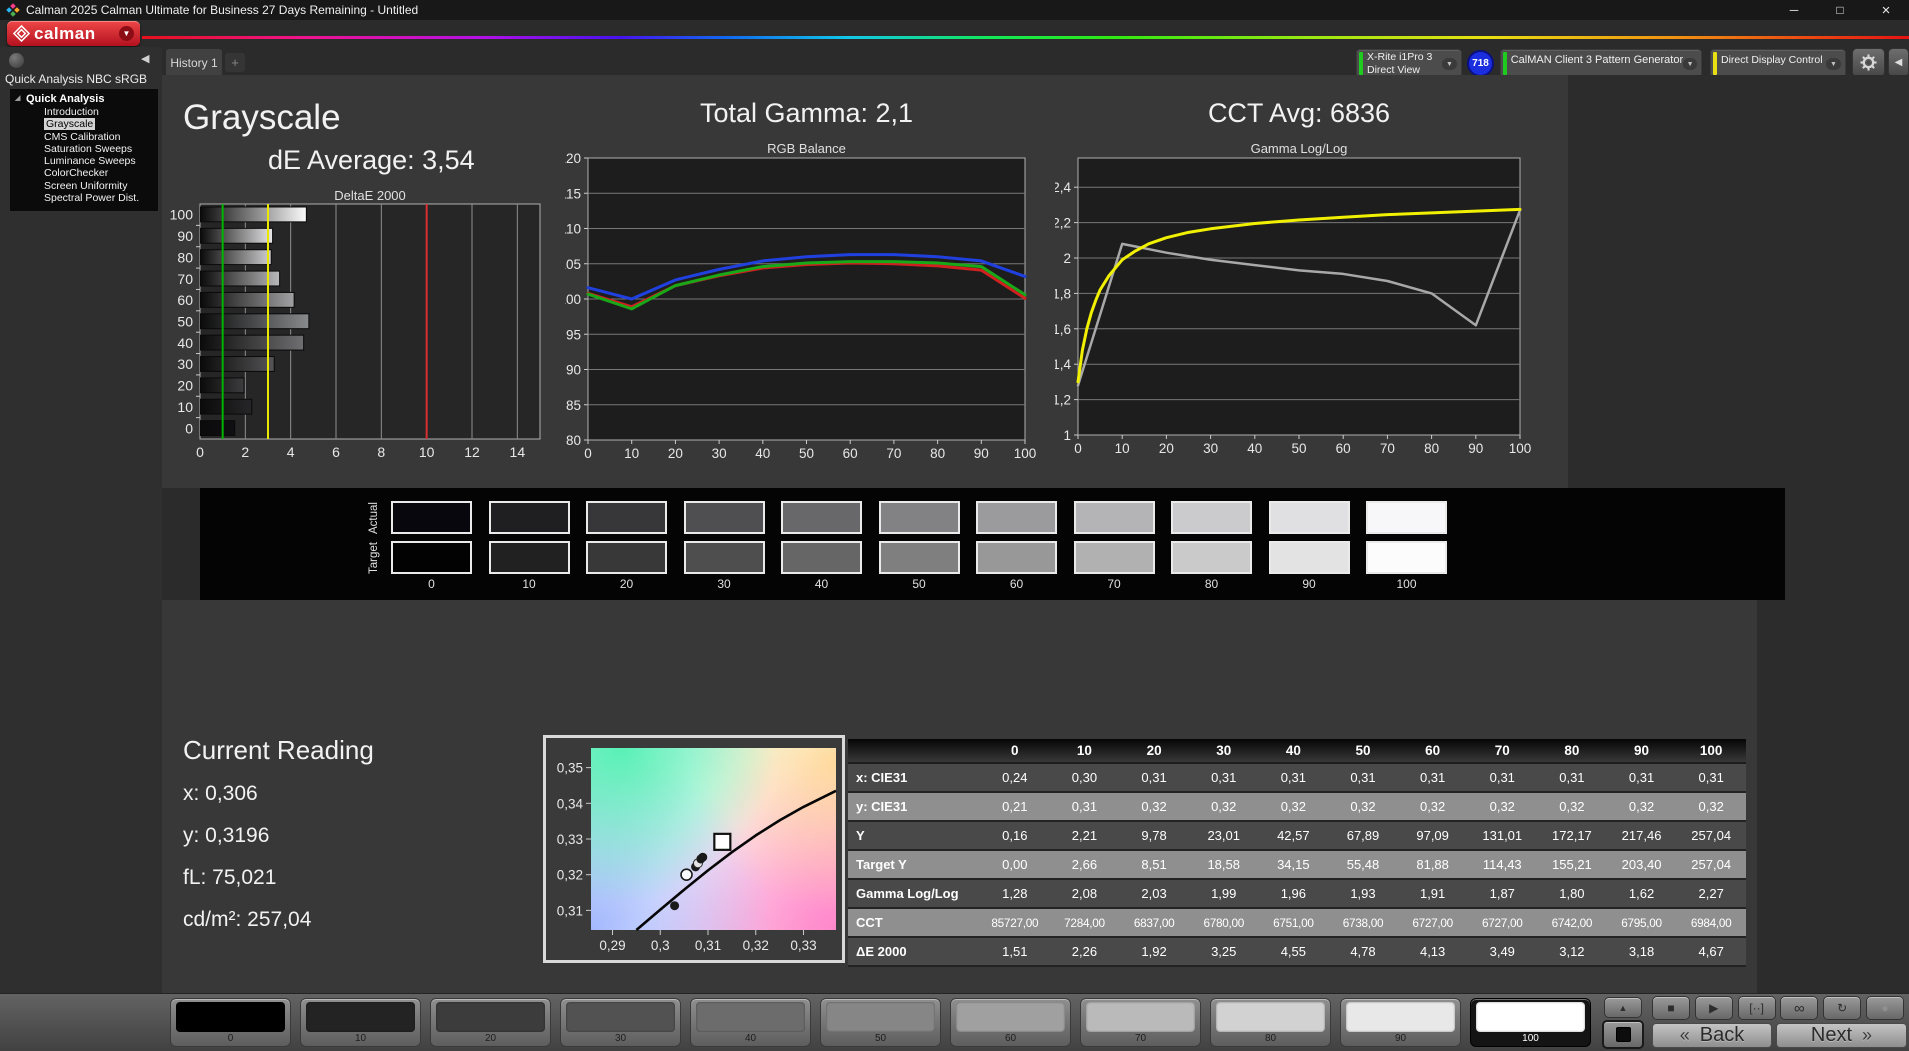  What do you see at coordinates (1010, 1022) in the screenshot?
I see `pattern-level-button-60: 60` at bounding box center [1010, 1022].